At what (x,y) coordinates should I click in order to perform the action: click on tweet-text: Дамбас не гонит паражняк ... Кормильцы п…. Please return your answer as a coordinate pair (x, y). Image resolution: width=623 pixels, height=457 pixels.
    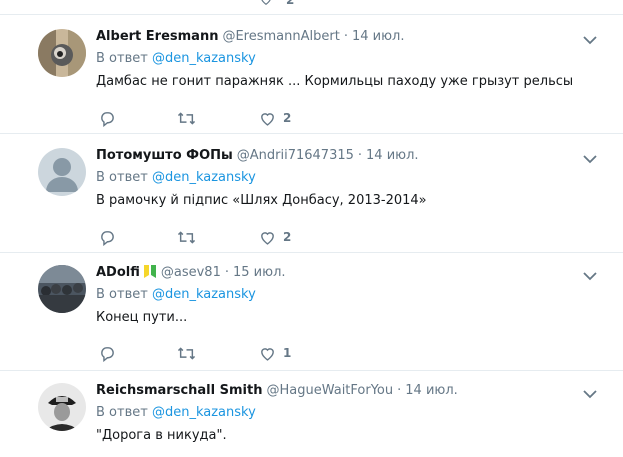
    Looking at the image, I should click on (335, 81).